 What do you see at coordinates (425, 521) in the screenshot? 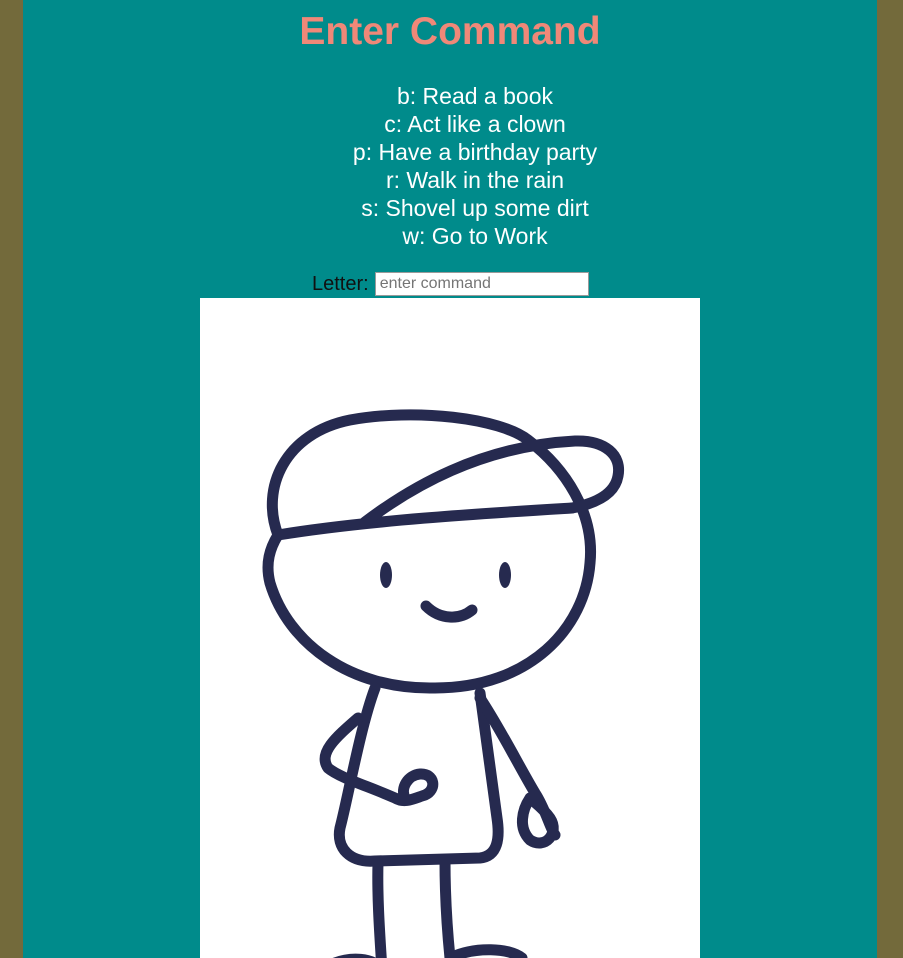
I see `cap-brim-line` at bounding box center [425, 521].